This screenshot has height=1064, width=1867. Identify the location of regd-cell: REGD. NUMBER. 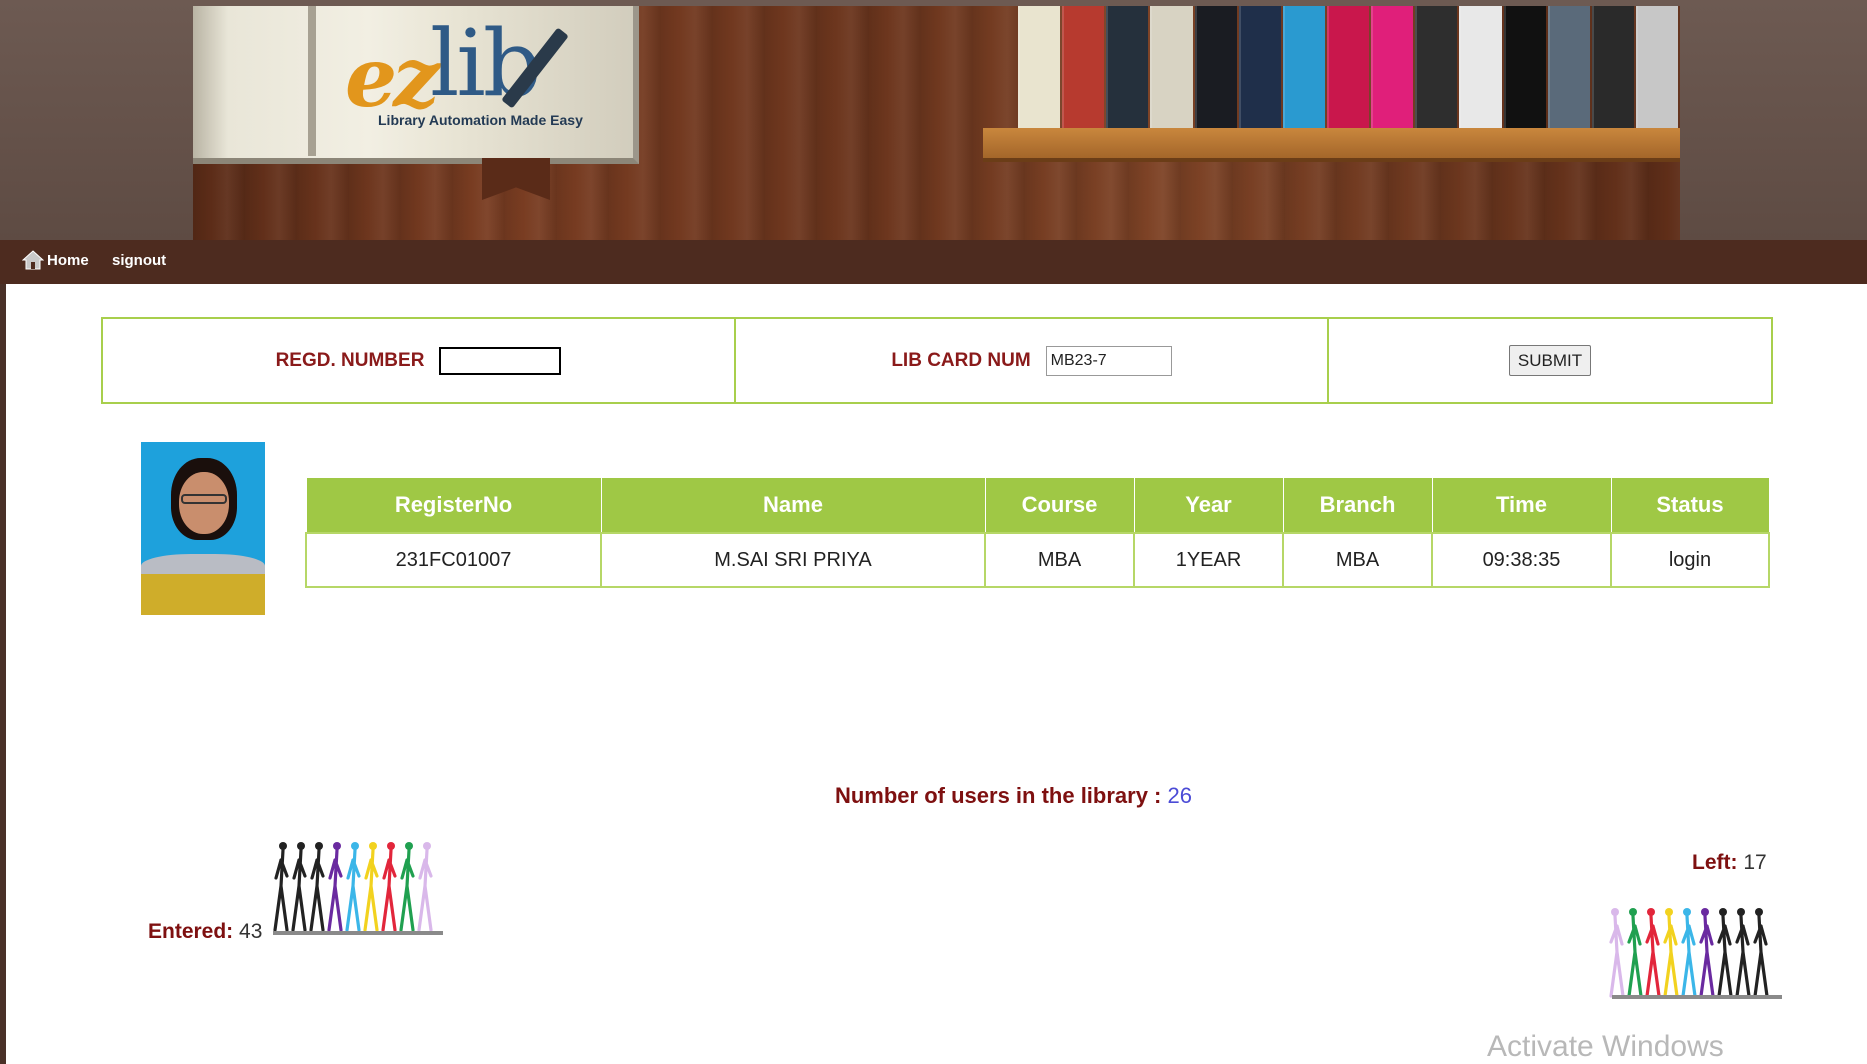
(419, 360).